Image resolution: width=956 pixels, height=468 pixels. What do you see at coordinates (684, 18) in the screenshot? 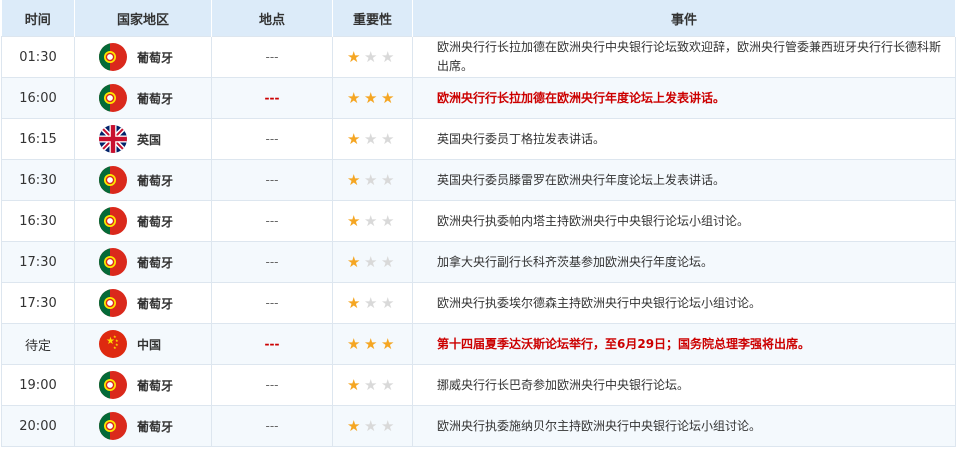
I see `header-event: 事件` at bounding box center [684, 18].